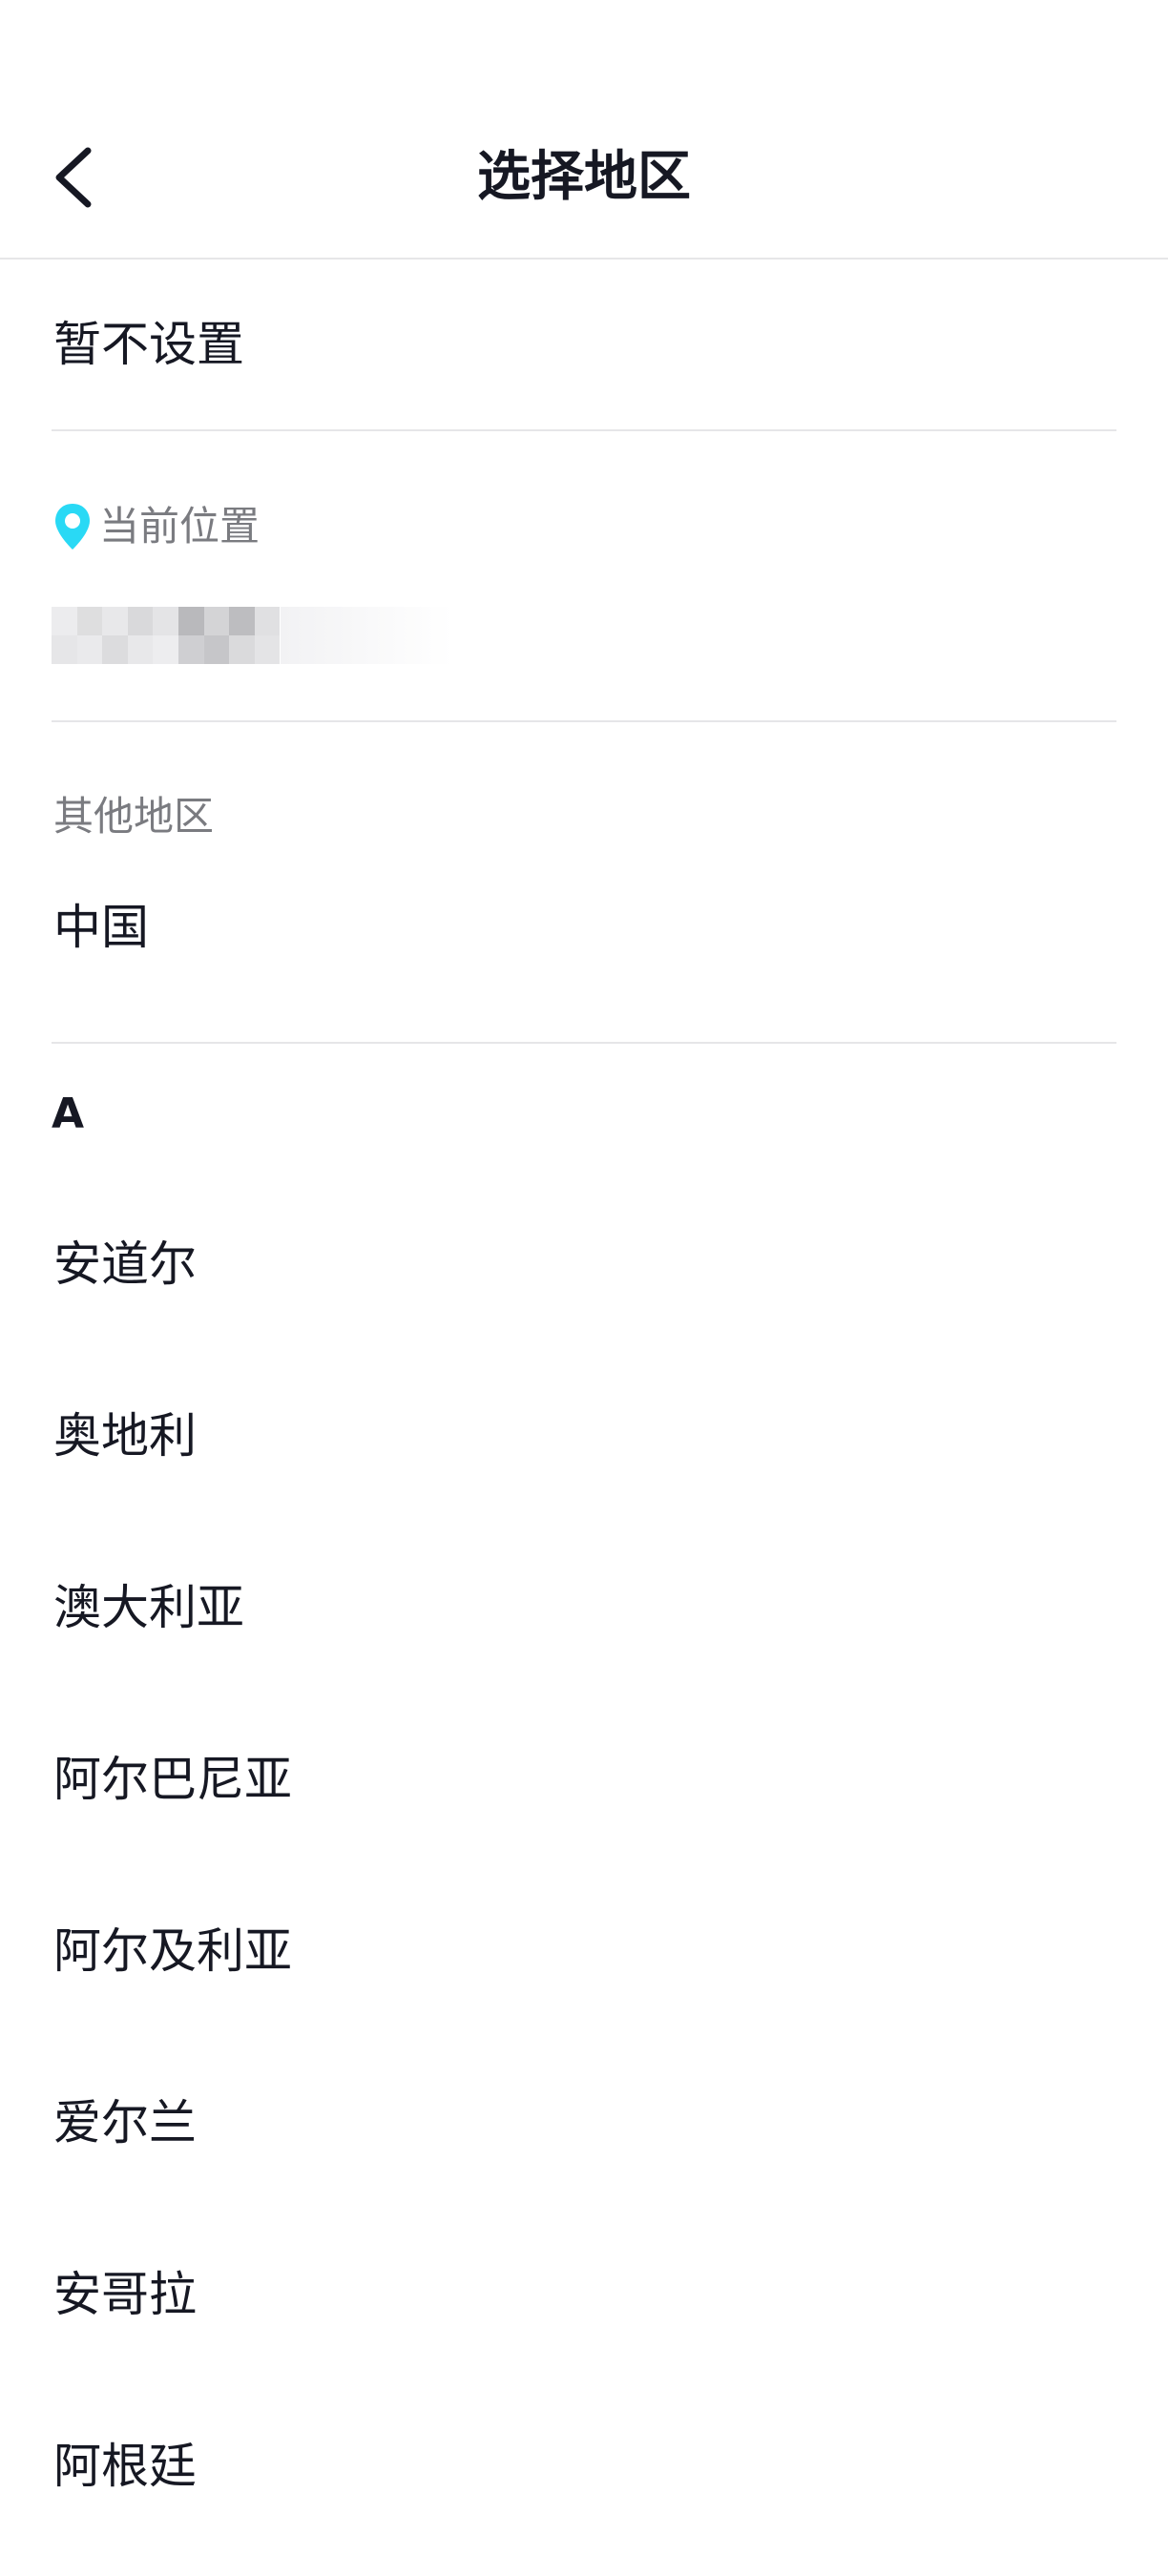 This screenshot has height=2576, width=1168. Describe the element at coordinates (125, 1264) in the screenshot. I see `country-label: 安道尔` at that location.